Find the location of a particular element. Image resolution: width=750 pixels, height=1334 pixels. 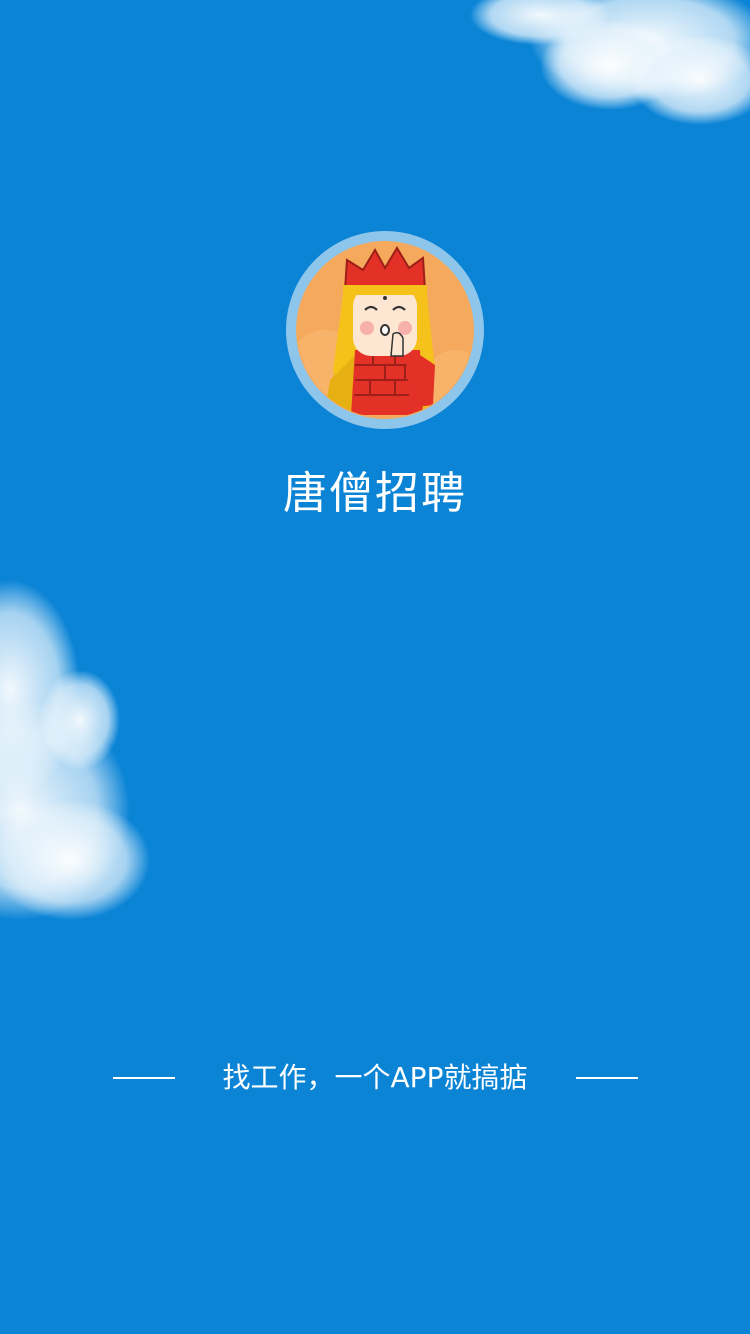

cloud-left-icon is located at coordinates (75, 750).